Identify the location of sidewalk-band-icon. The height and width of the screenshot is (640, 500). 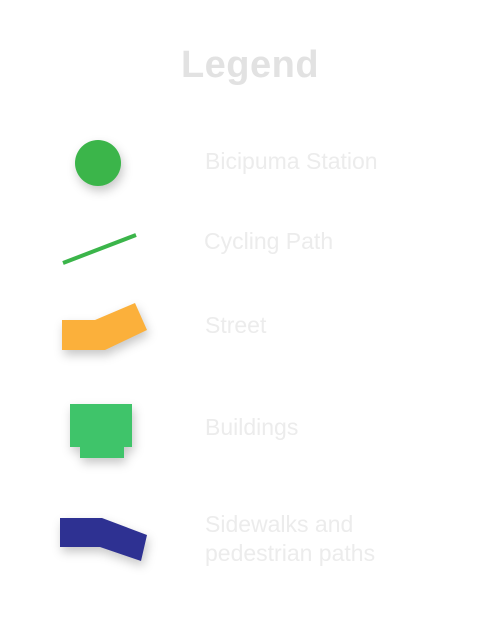
(103, 539).